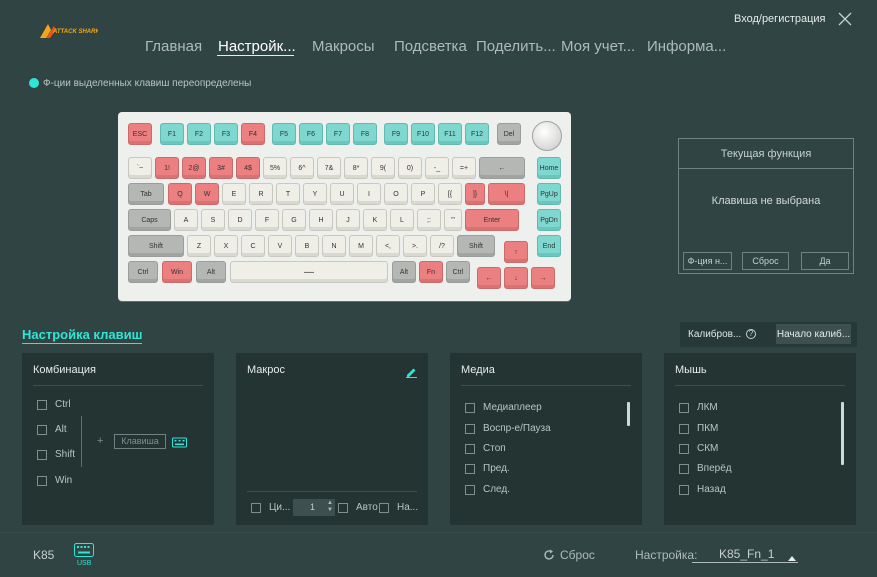 The width and height of the screenshot is (877, 577). Describe the element at coordinates (698, 448) in the screenshot. I see `mouse-item: СКМ` at that location.